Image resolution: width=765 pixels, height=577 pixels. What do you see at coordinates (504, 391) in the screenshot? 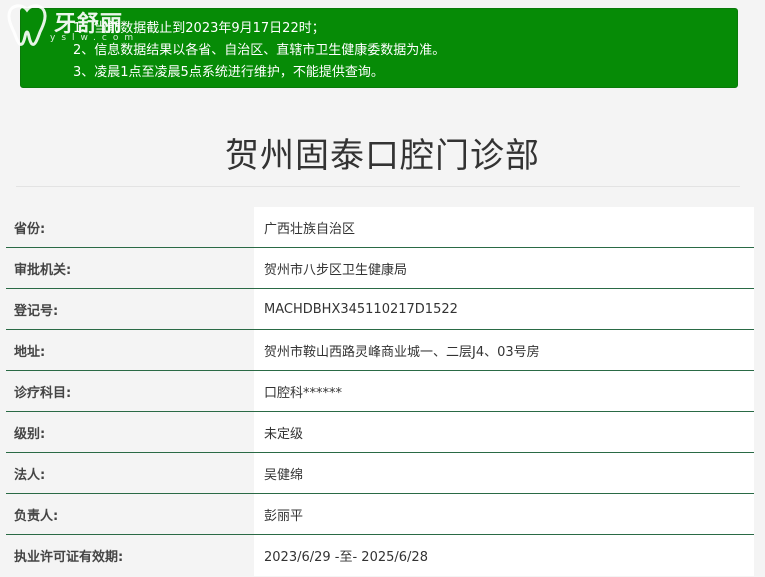
I see `row-value: 口腔科******` at bounding box center [504, 391].